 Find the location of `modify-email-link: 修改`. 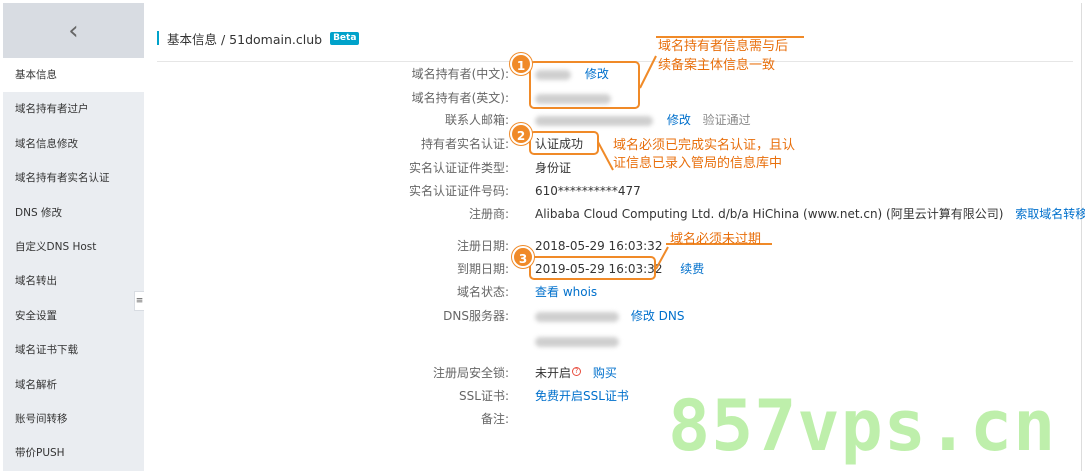

modify-email-link: 修改 is located at coordinates (679, 120).